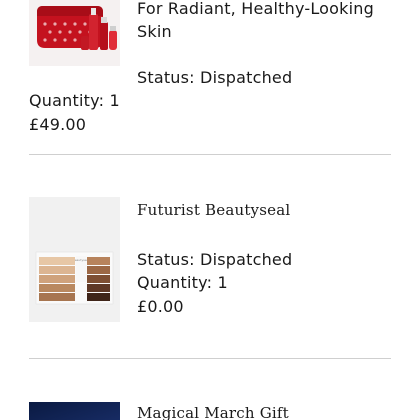 The width and height of the screenshot is (420, 420). Describe the element at coordinates (213, 210) in the screenshot. I see `product-name: Futurist Beautyseal` at that location.